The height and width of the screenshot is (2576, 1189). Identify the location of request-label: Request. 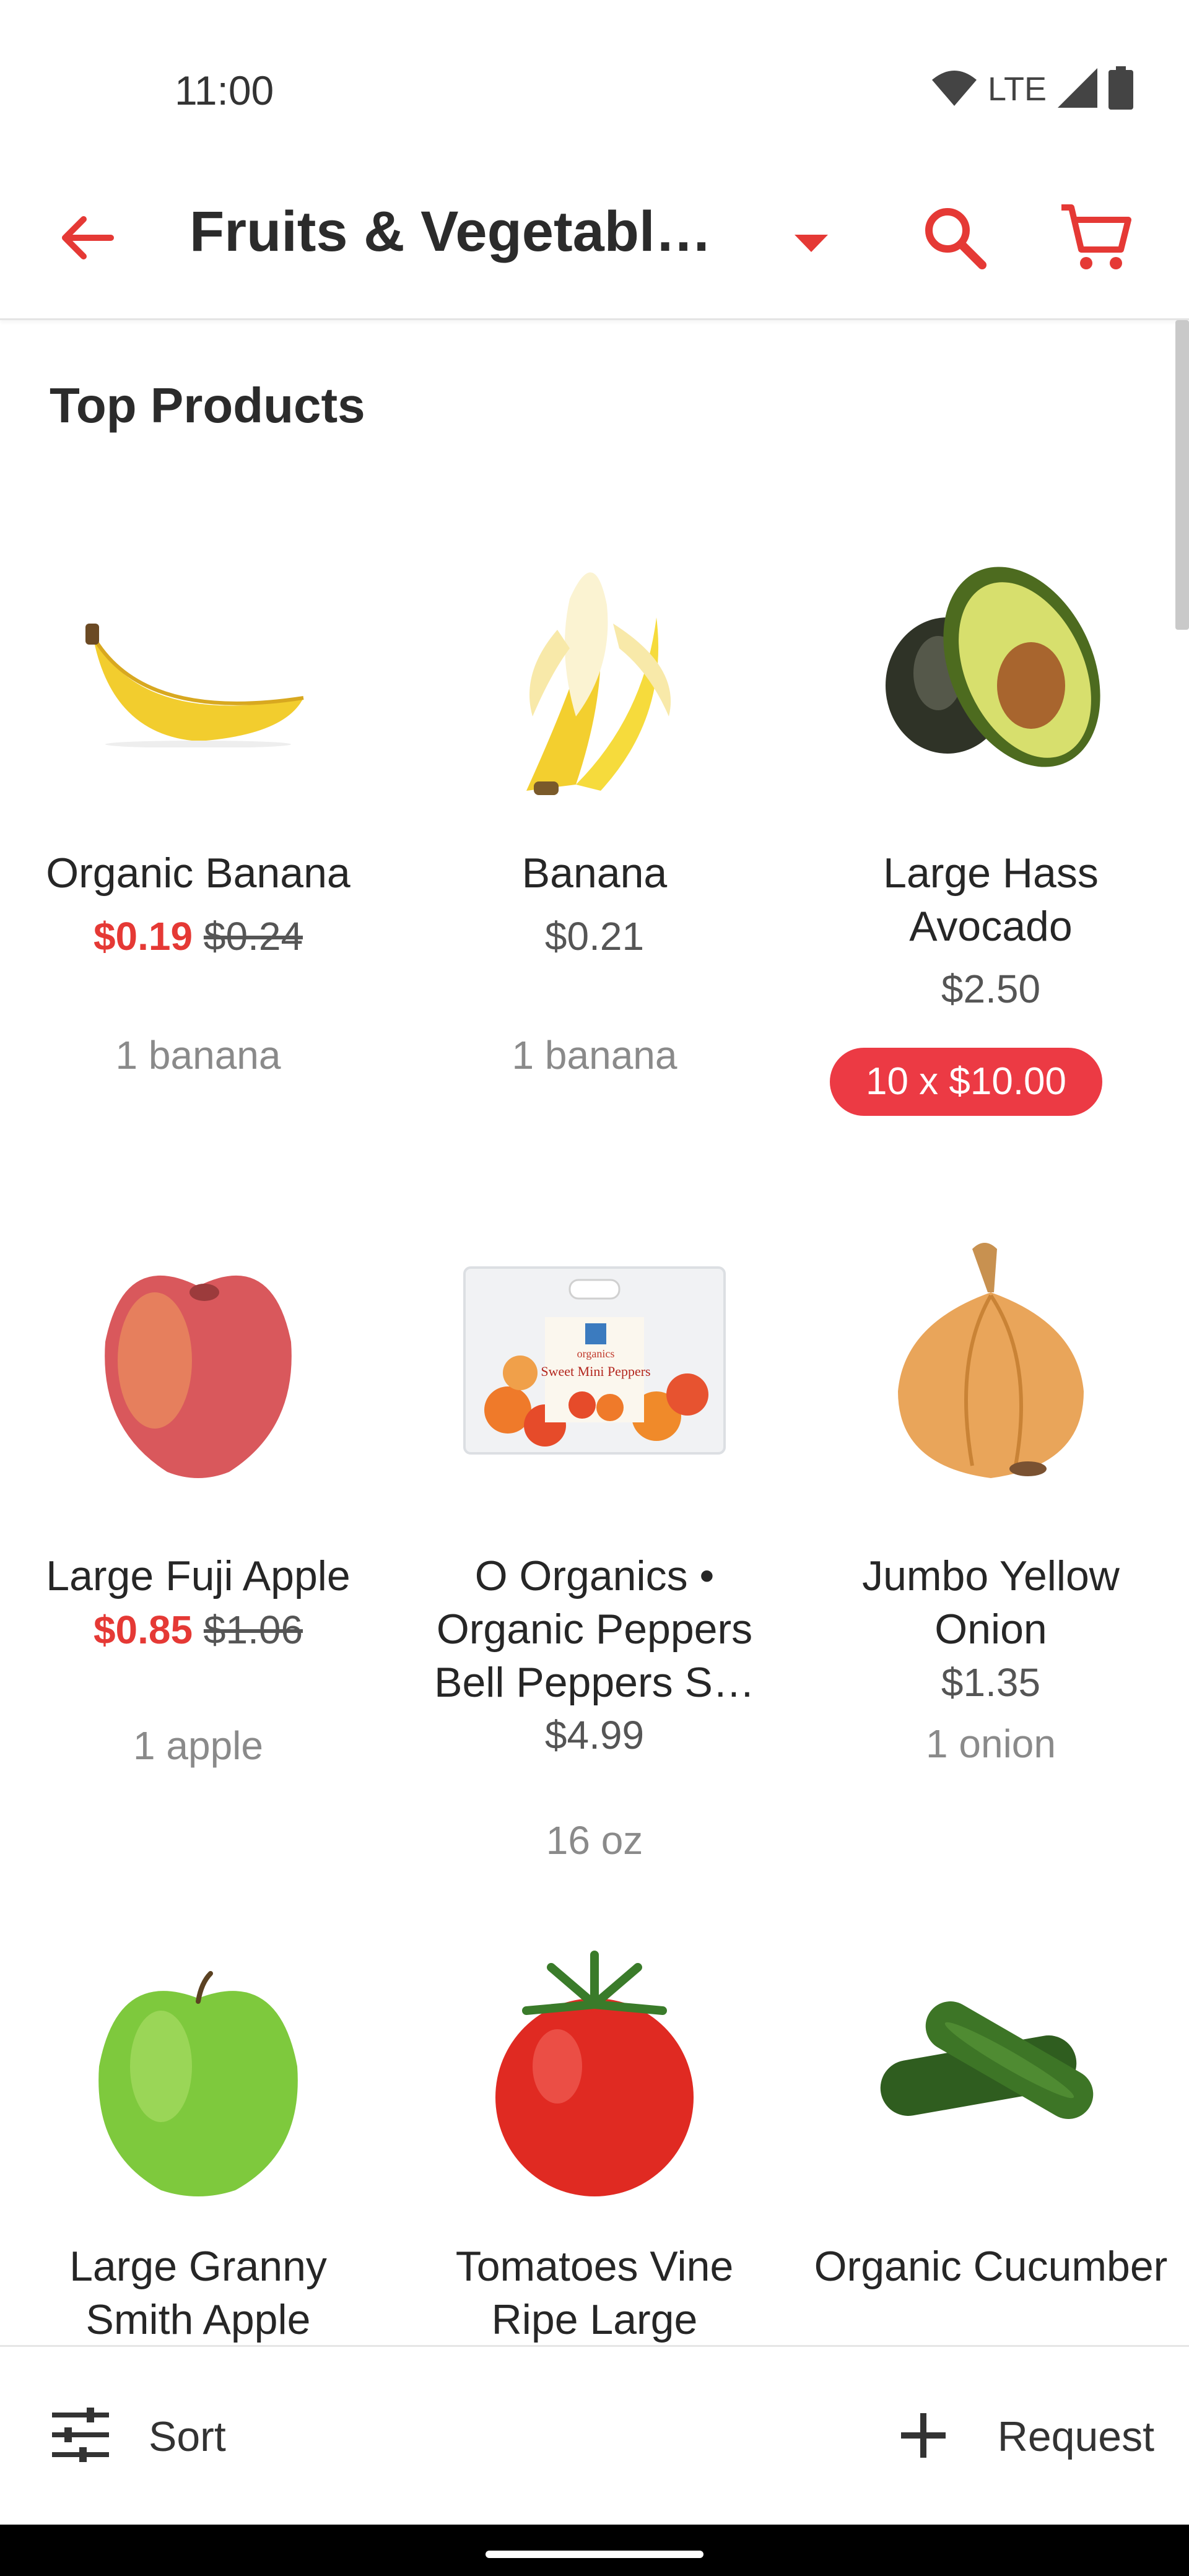
(1075, 2436).